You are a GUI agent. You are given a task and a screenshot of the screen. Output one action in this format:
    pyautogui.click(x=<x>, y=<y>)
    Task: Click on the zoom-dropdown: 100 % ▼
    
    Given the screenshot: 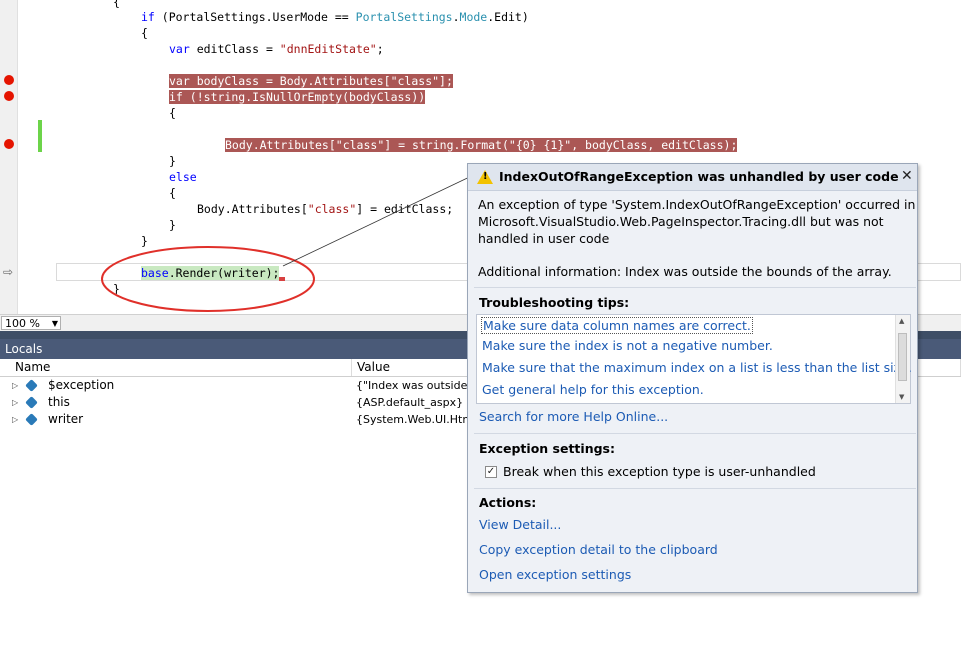 What is the action you would take?
    pyautogui.click(x=31, y=323)
    